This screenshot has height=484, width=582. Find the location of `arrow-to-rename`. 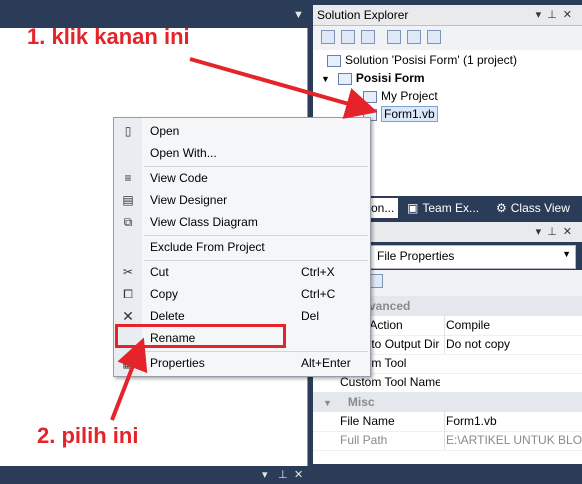

arrow-to-rename is located at coordinates (129, 379).